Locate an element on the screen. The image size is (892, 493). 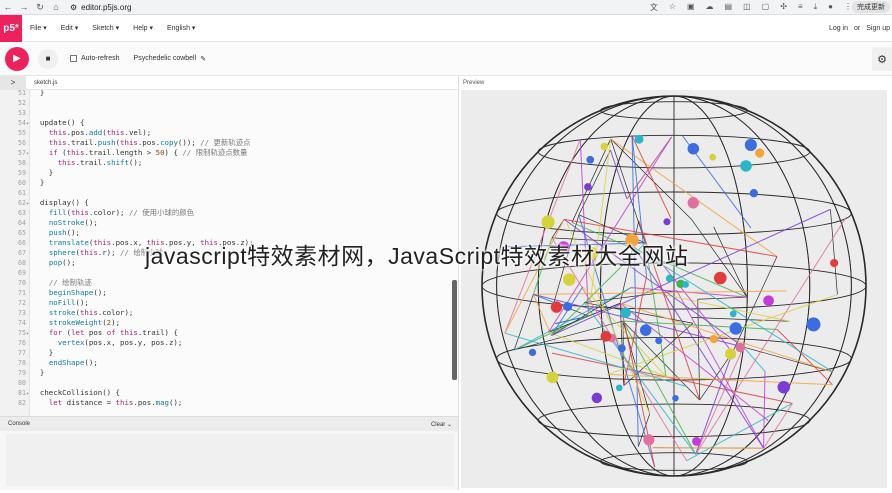
line-number: 79 is located at coordinates (22, 373).